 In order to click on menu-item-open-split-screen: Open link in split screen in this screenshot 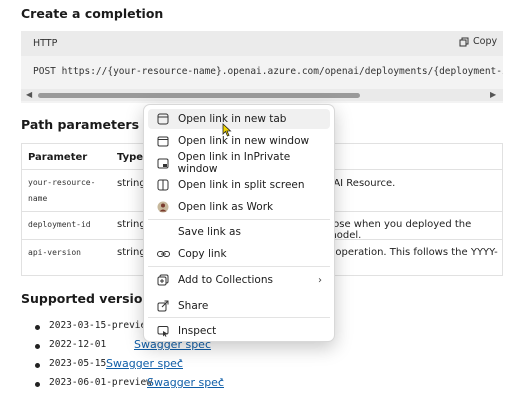, I will do `click(239, 185)`.